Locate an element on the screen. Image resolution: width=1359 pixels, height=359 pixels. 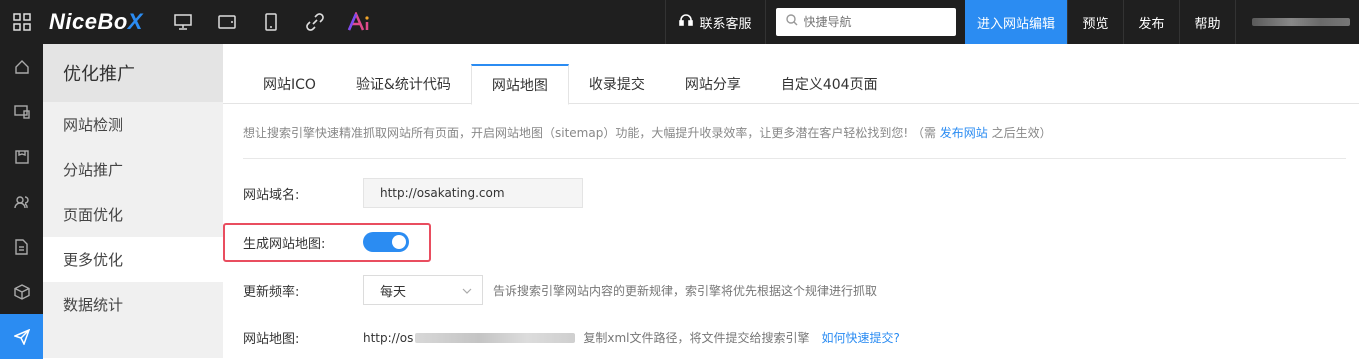
apps-grid-icon is located at coordinates (21, 22).